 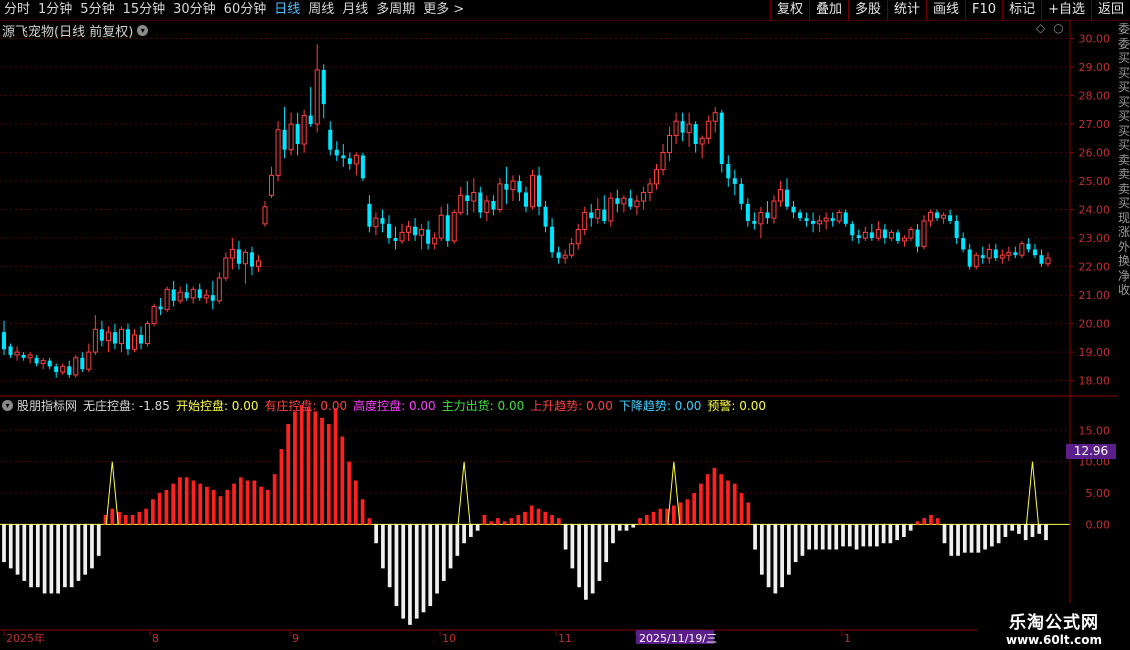 What do you see at coordinates (1124, 290) in the screenshot?
I see `right-strip-label: 收` at bounding box center [1124, 290].